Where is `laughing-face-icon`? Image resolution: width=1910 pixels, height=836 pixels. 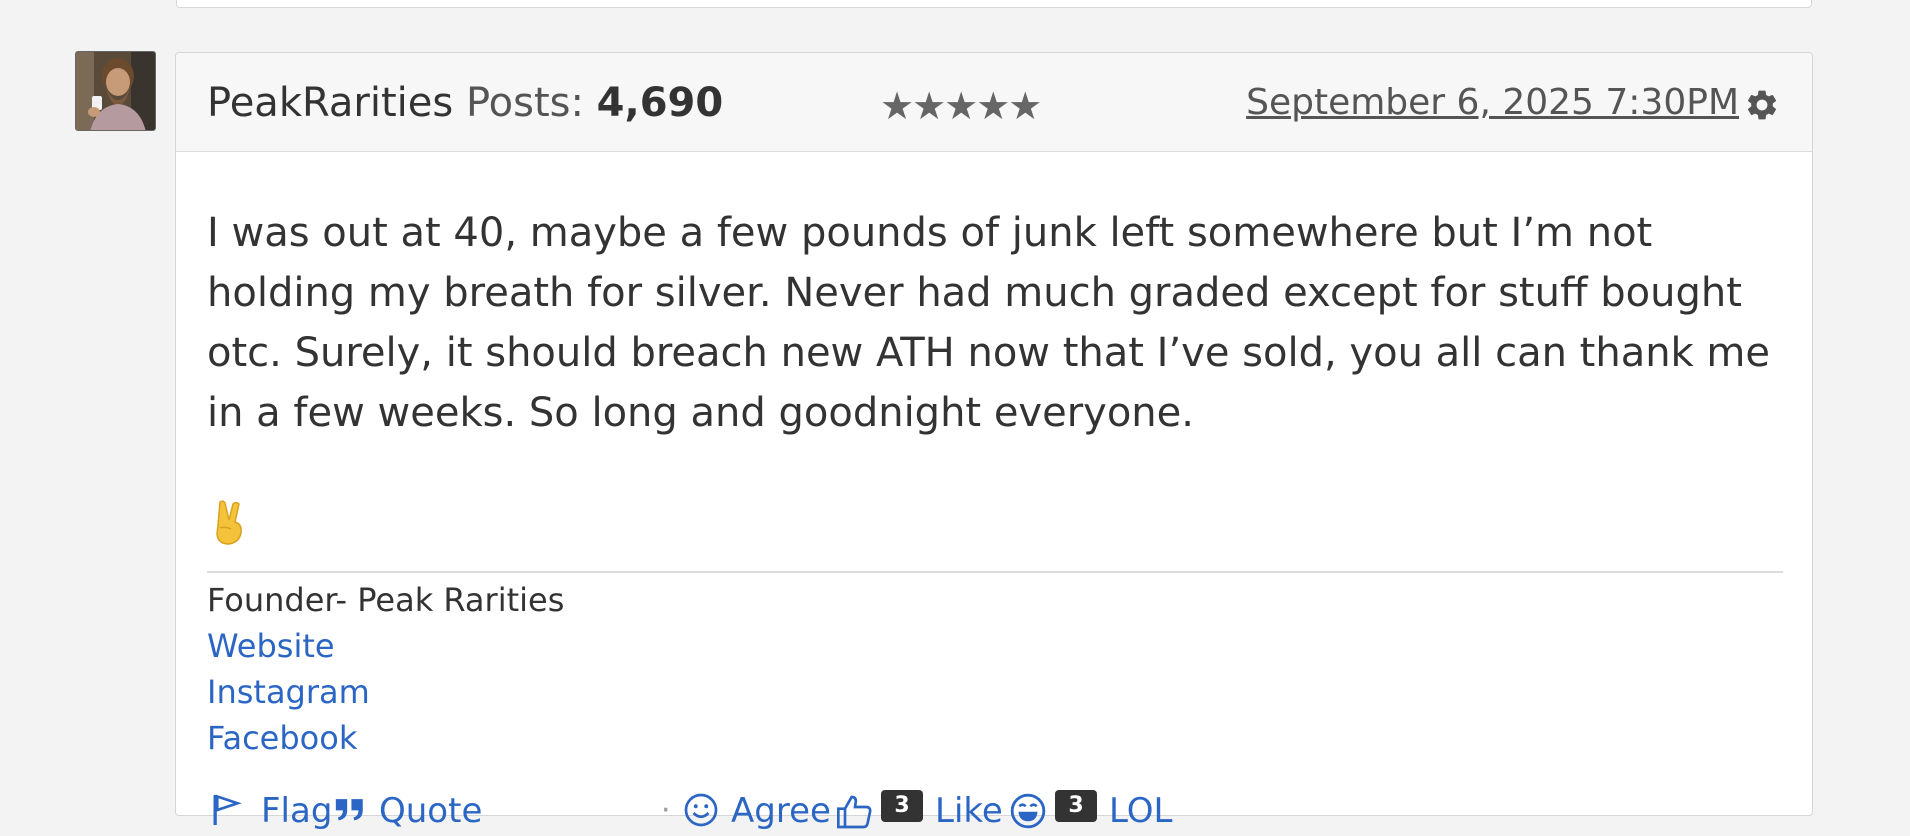 laughing-face-icon is located at coordinates (1028, 811).